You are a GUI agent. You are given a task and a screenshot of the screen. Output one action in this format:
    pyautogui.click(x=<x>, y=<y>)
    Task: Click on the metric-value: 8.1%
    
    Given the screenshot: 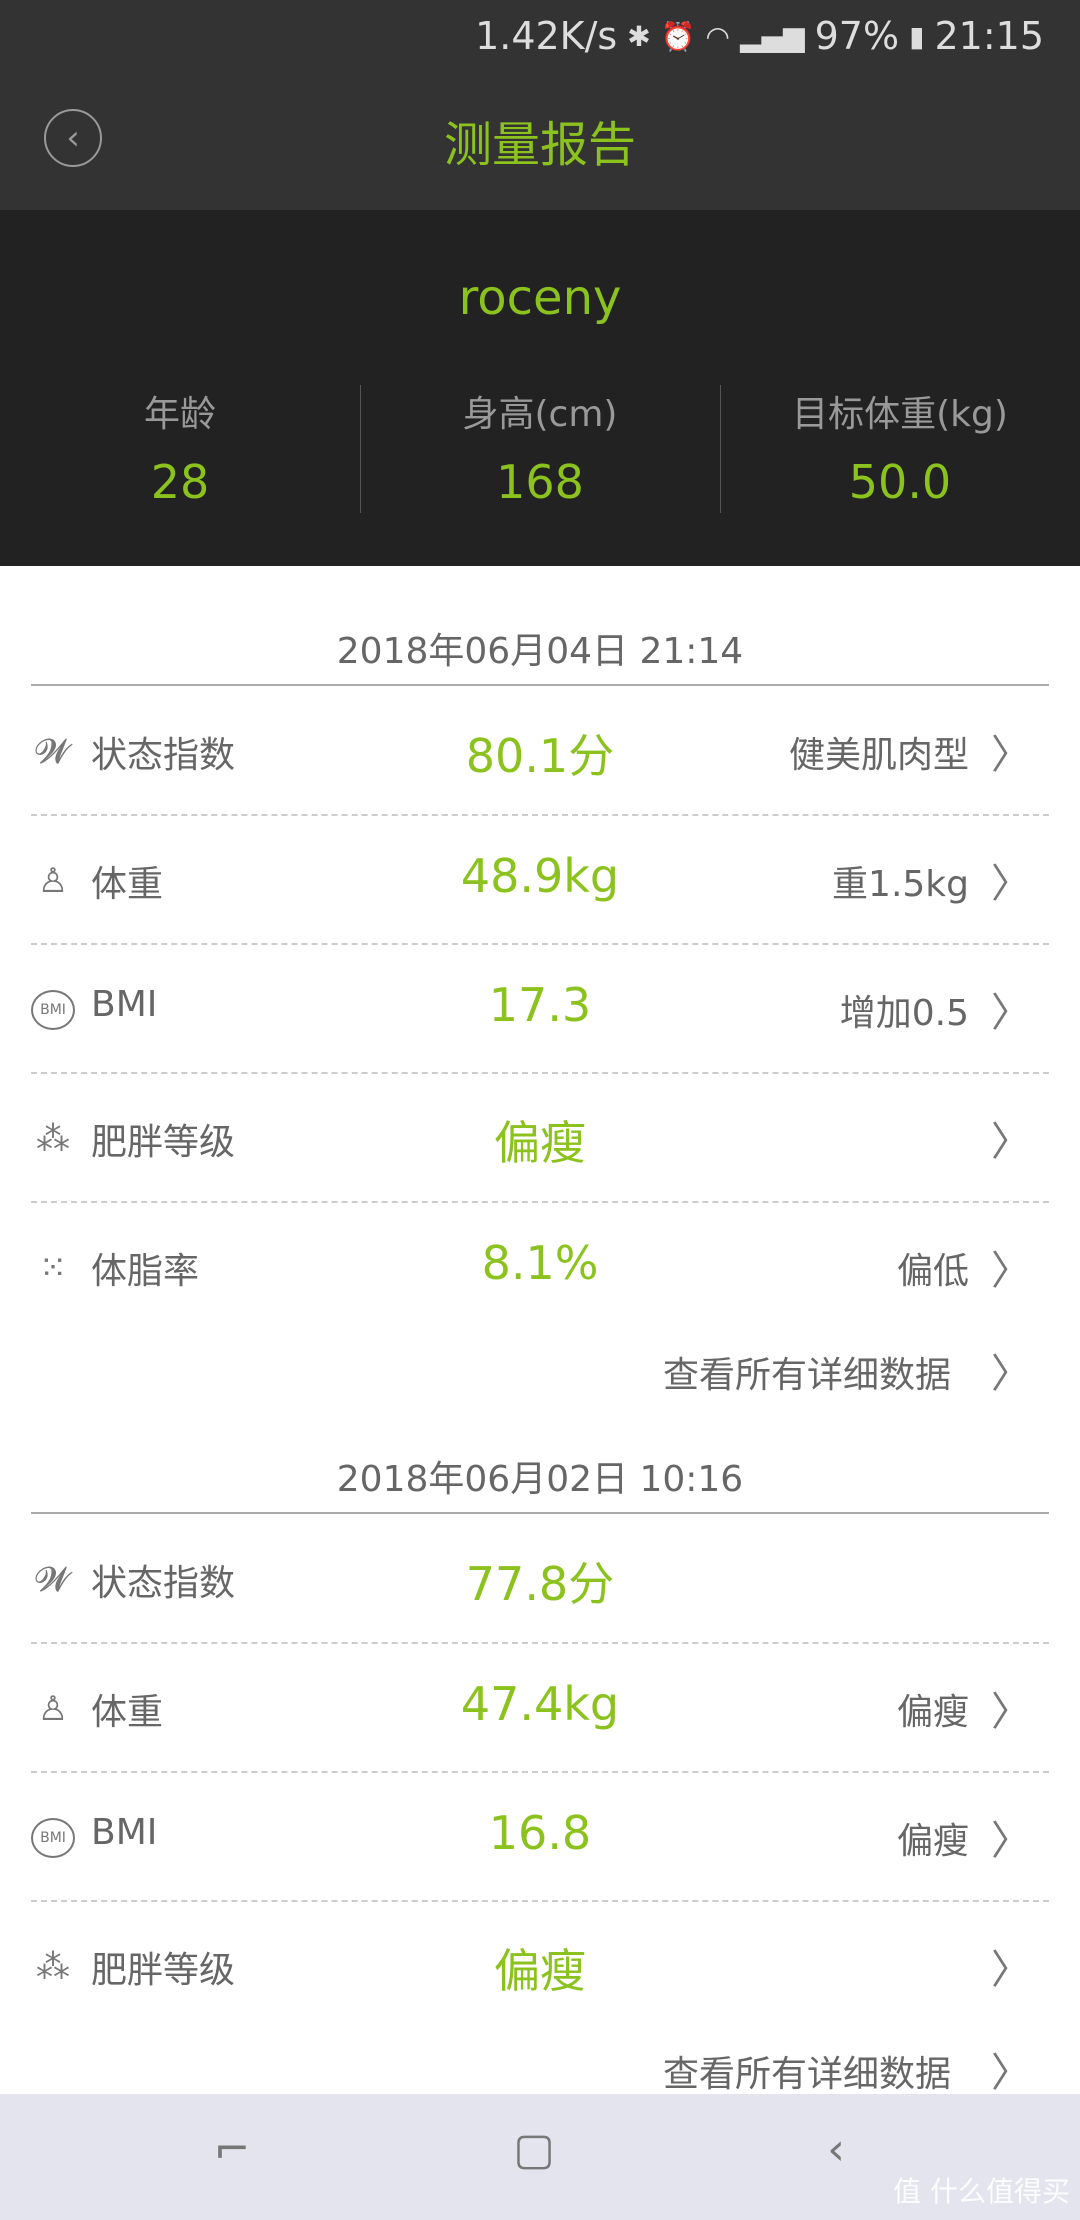 What is the action you would take?
    pyautogui.click(x=540, y=1263)
    